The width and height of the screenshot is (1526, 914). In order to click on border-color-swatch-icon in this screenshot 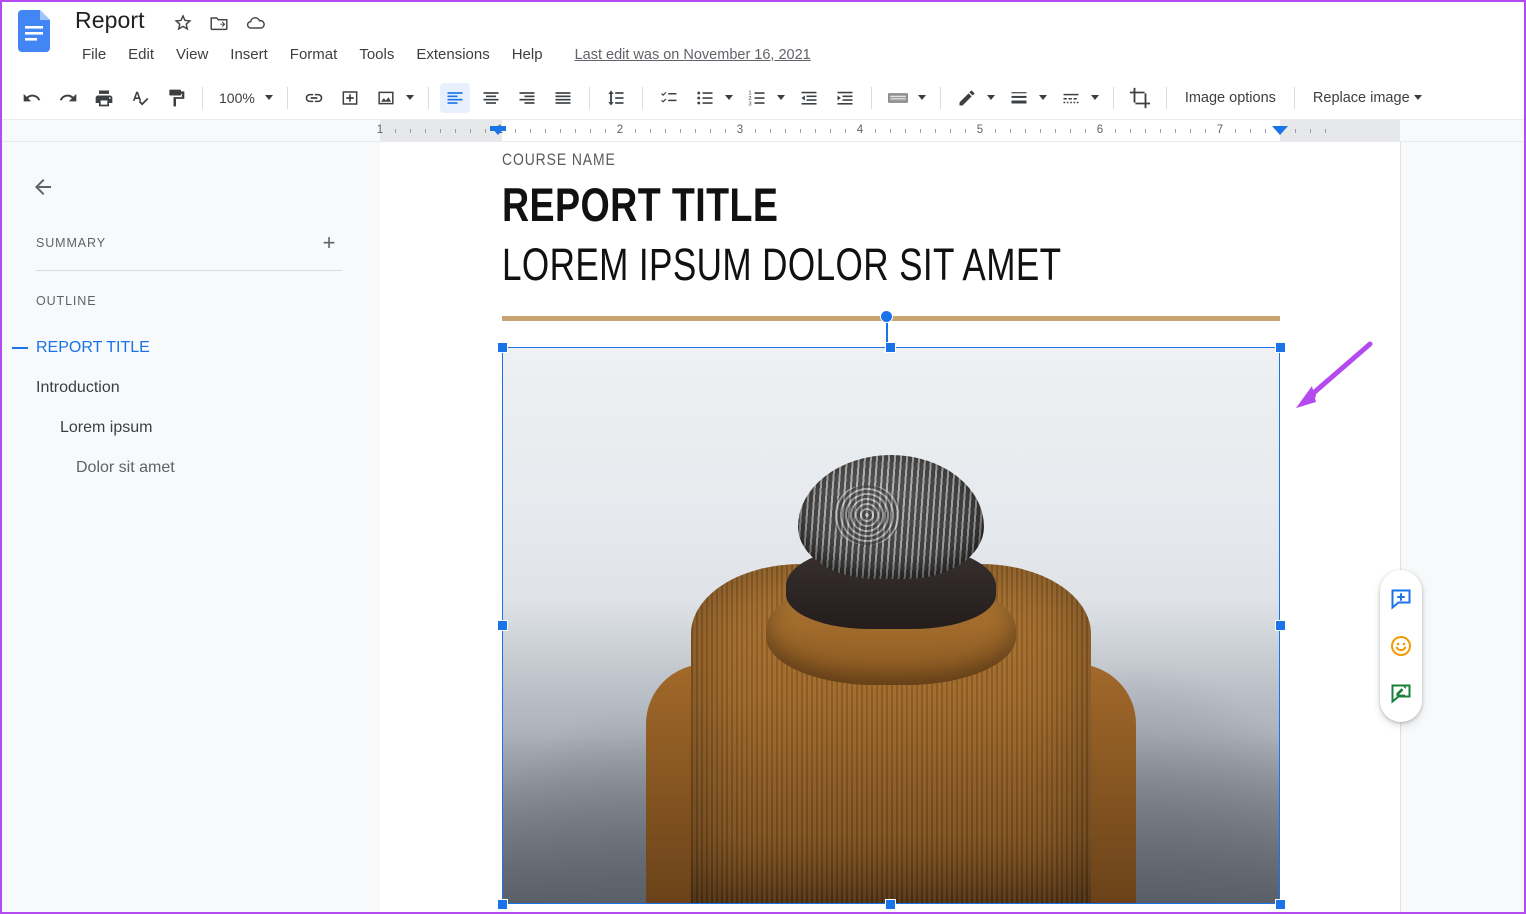, I will do `click(898, 98)`.